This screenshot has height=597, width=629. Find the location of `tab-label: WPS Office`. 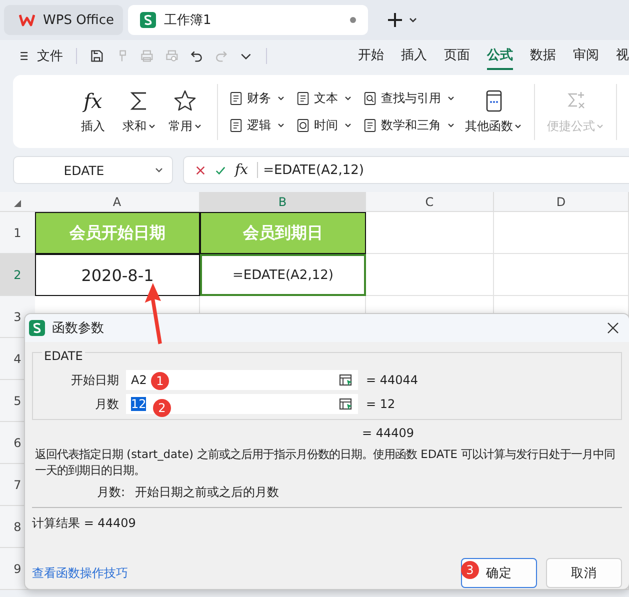

tab-label: WPS Office is located at coordinates (78, 20).